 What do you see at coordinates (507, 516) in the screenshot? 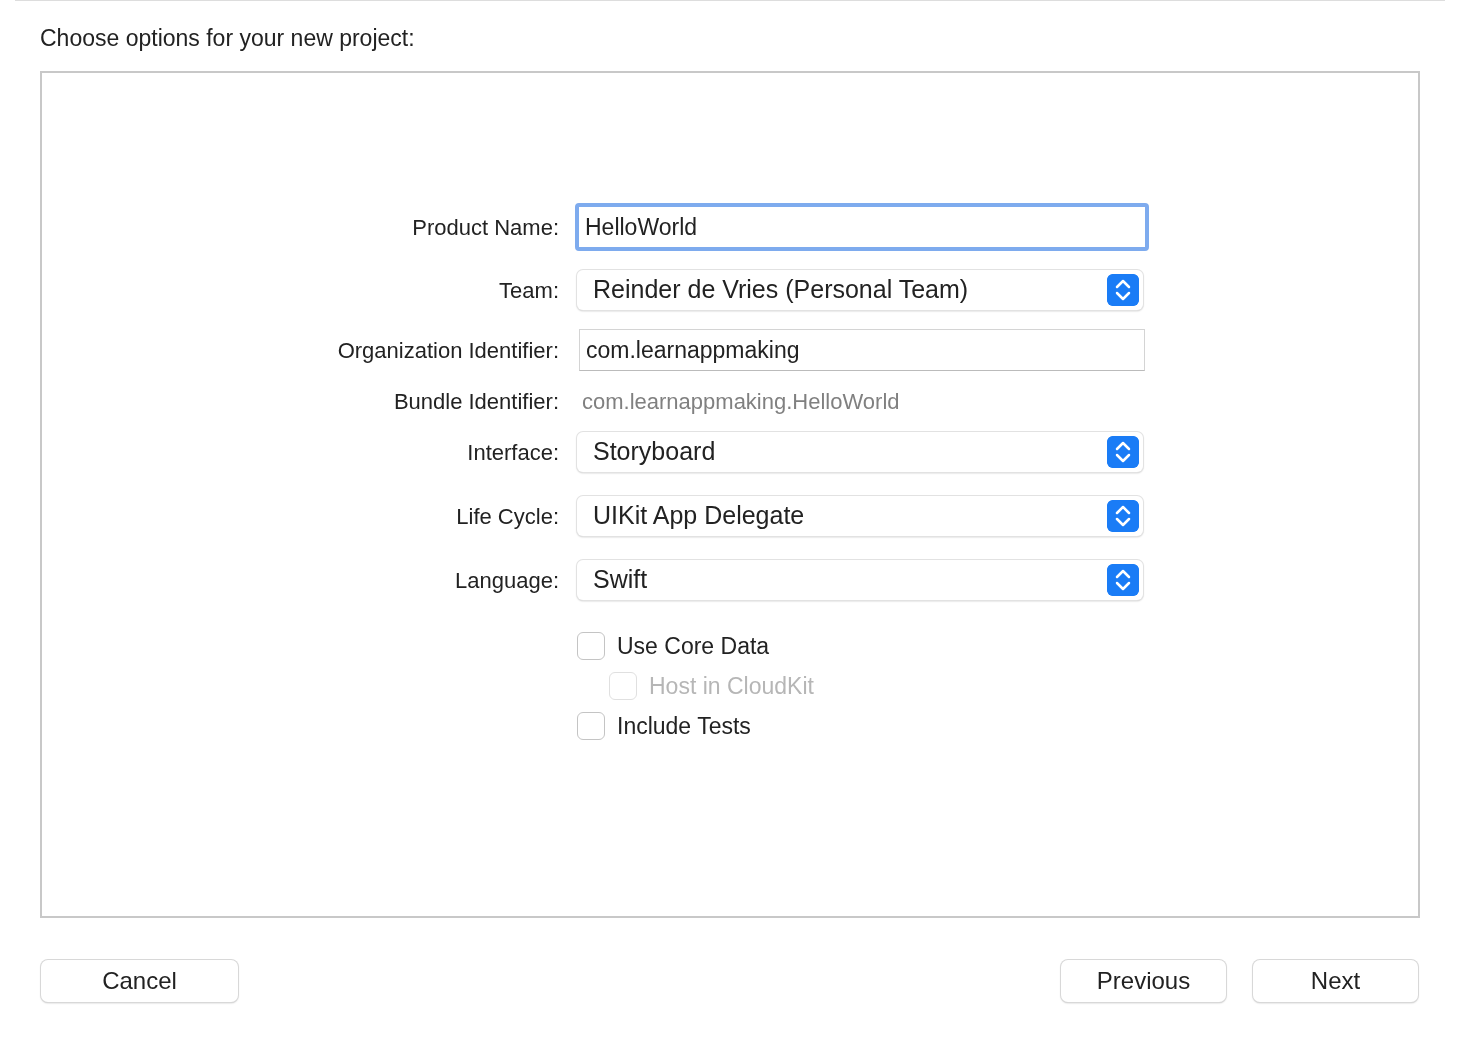
I see `field-label: Life Cycle:` at bounding box center [507, 516].